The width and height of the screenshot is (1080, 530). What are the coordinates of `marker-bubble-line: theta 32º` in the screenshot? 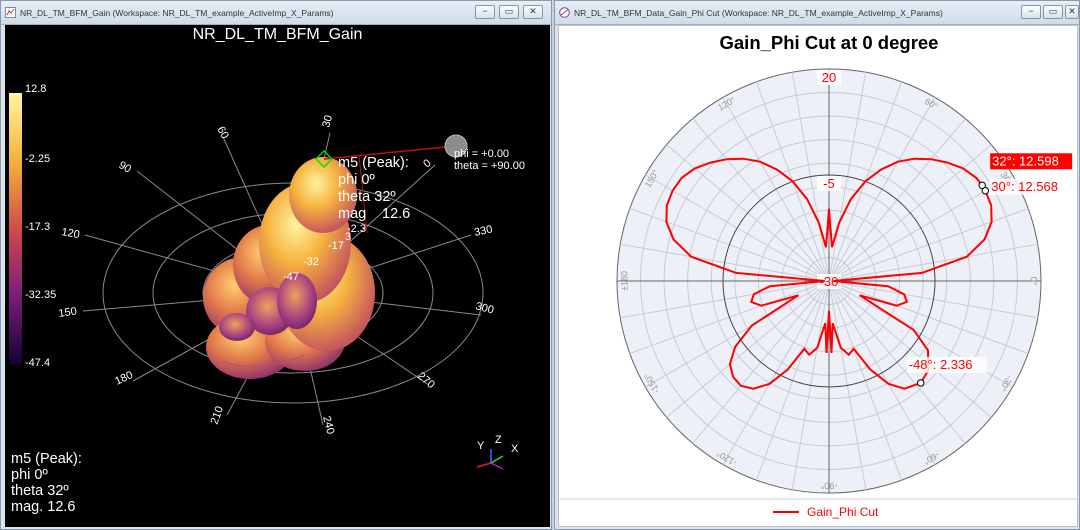 It's located at (367, 197).